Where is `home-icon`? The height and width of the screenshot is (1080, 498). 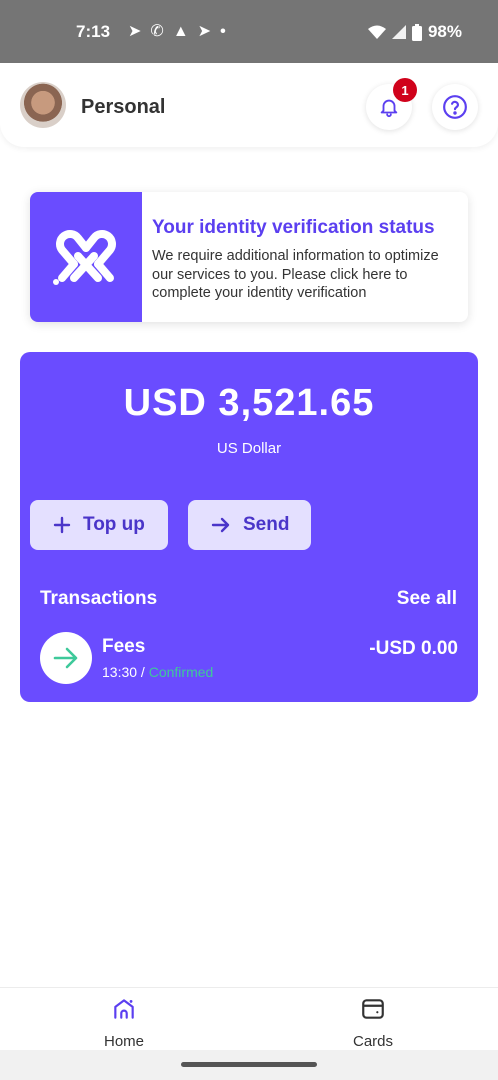
home-icon is located at coordinates (124, 1009).